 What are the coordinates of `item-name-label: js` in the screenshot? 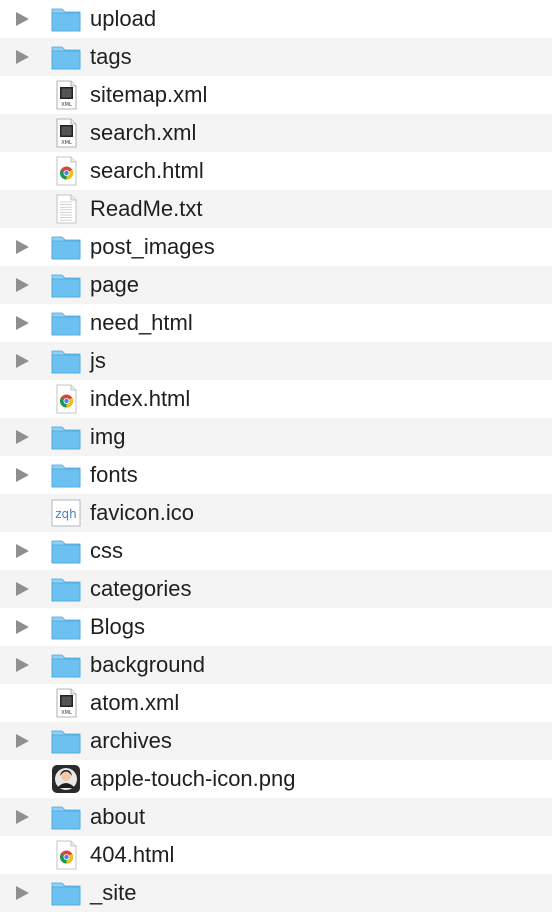 It's located at (98, 360).